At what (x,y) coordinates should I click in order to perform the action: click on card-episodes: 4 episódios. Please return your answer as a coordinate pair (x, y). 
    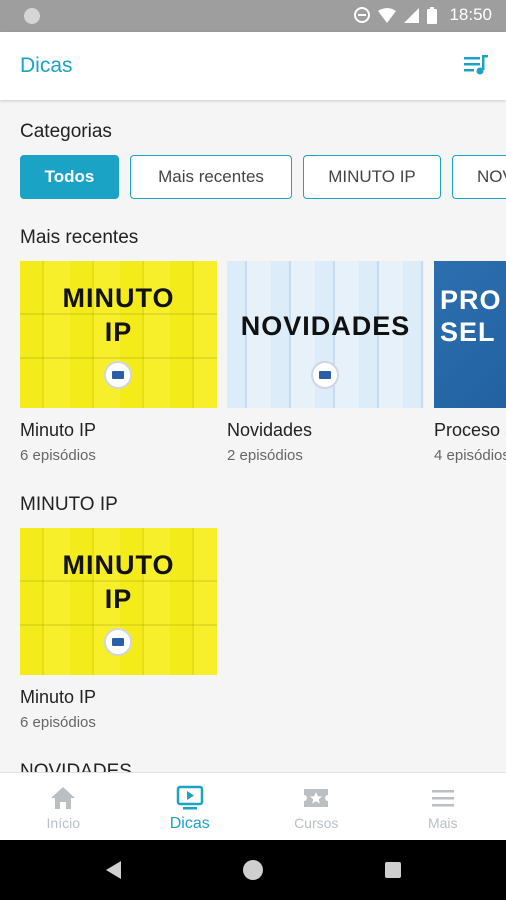
    Looking at the image, I should click on (470, 455).